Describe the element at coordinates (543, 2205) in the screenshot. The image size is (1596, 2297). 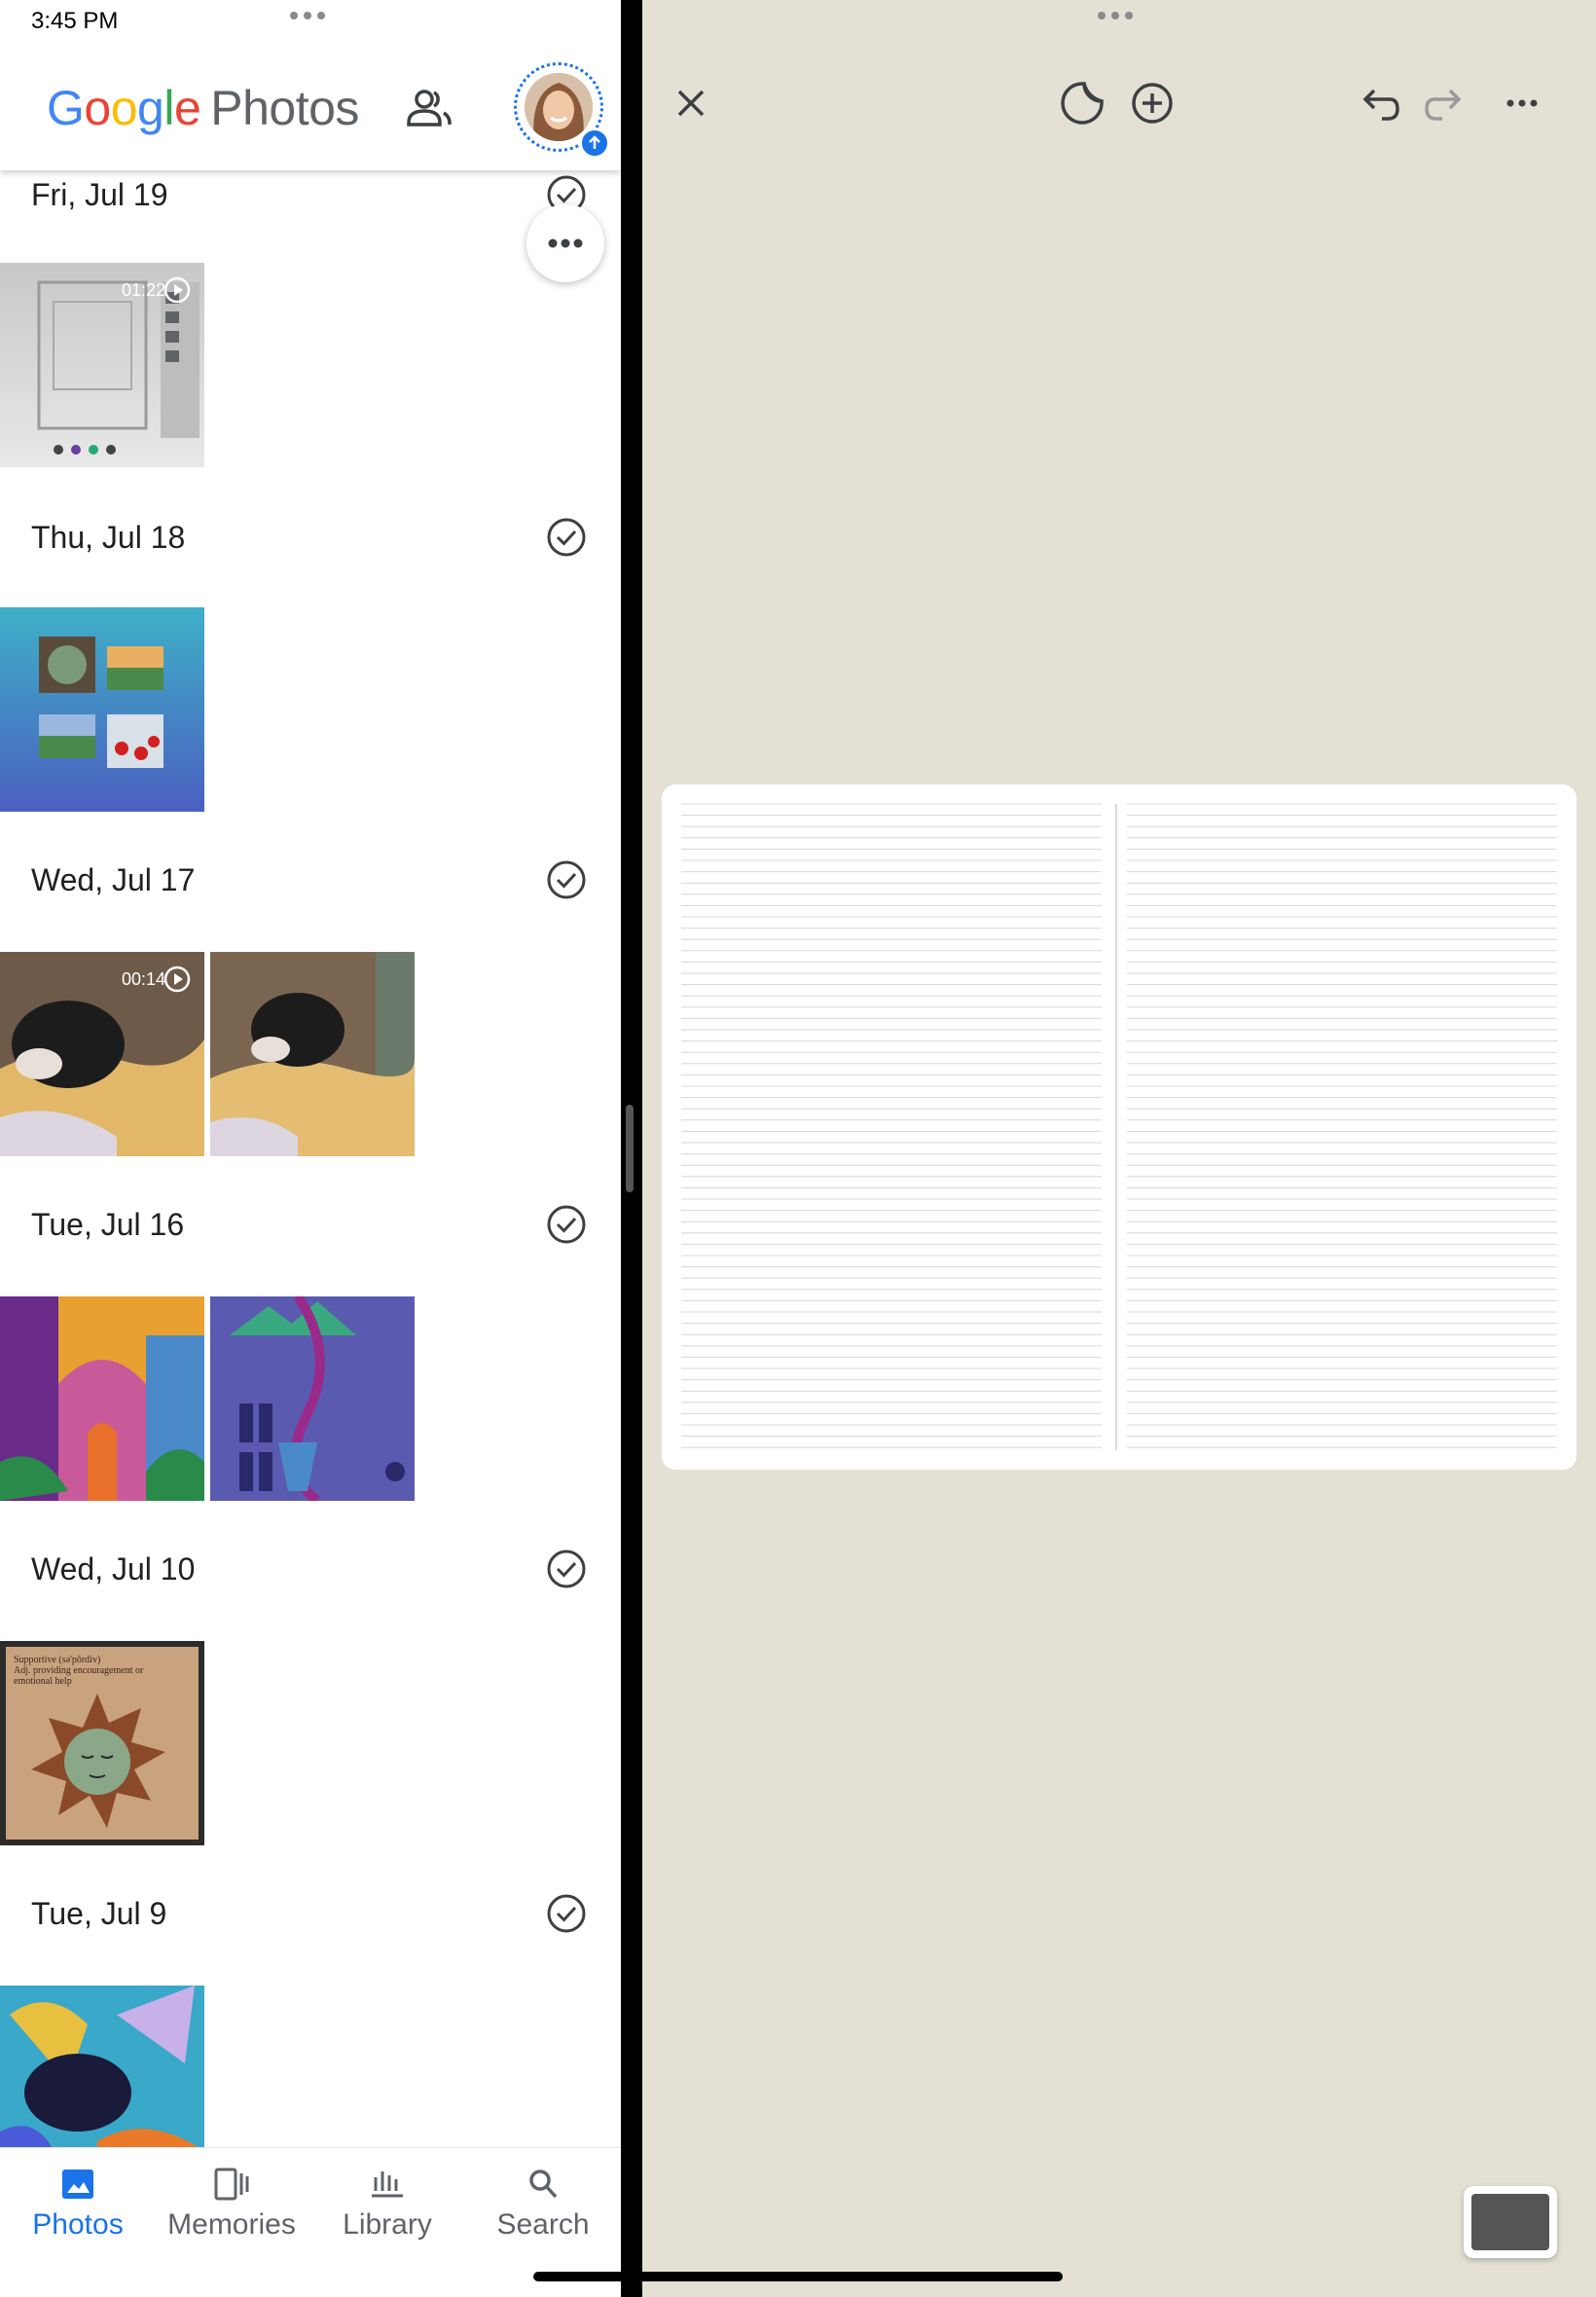
I see `nav-search: Search` at that location.